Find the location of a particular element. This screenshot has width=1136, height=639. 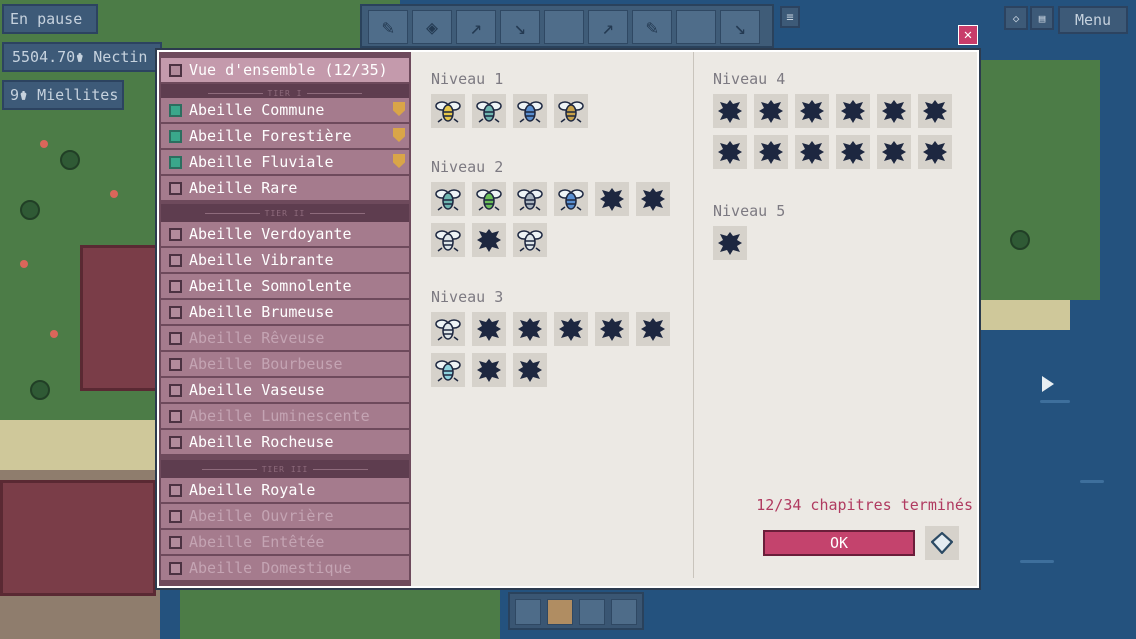

bee-list-item: Abeille Rocheuse is located at coordinates (285, 442).